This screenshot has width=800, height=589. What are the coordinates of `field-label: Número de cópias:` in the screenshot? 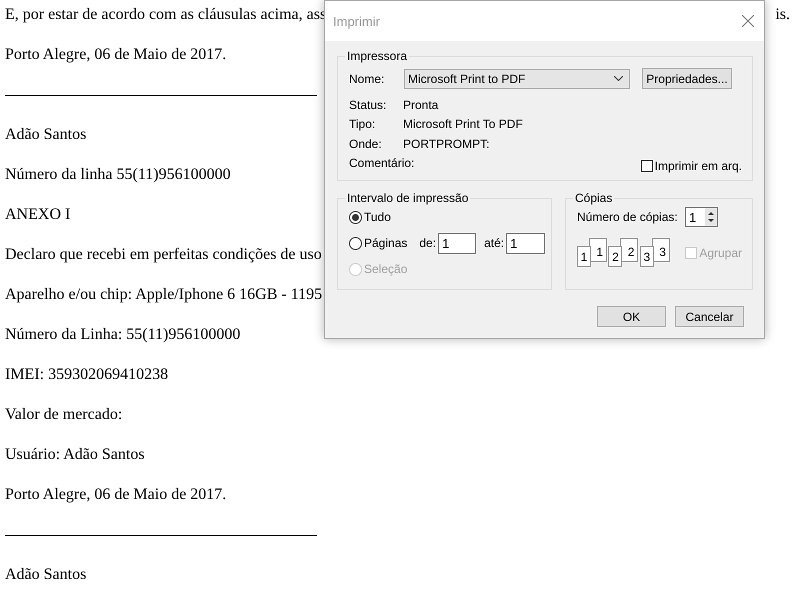 It's located at (628, 217).